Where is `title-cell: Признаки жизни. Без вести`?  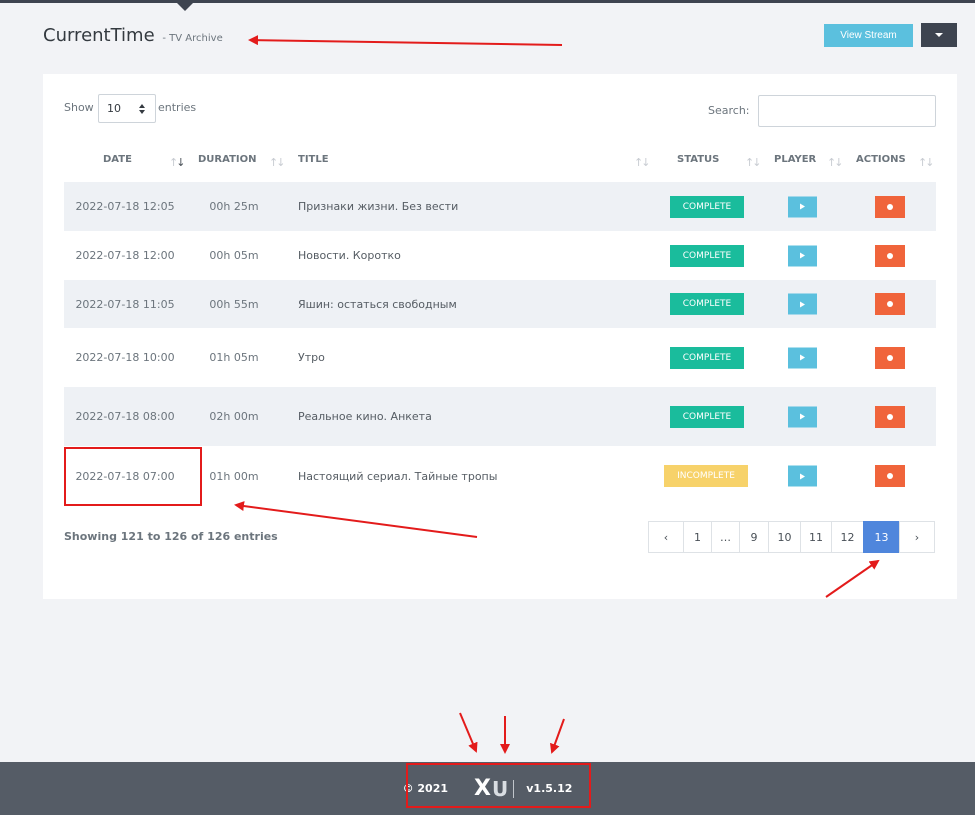 title-cell: Признаки жизни. Без вести is located at coordinates (378, 206).